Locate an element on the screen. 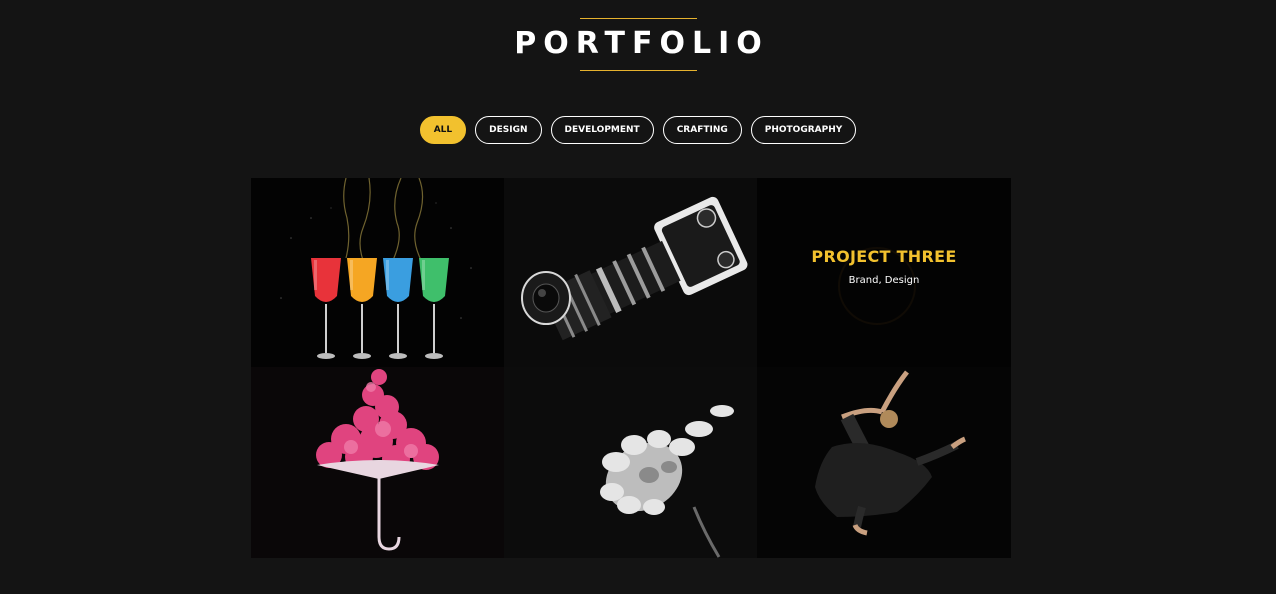 This screenshot has height=594, width=1276. filter-crafting-button: CRAFTING is located at coordinates (702, 130).